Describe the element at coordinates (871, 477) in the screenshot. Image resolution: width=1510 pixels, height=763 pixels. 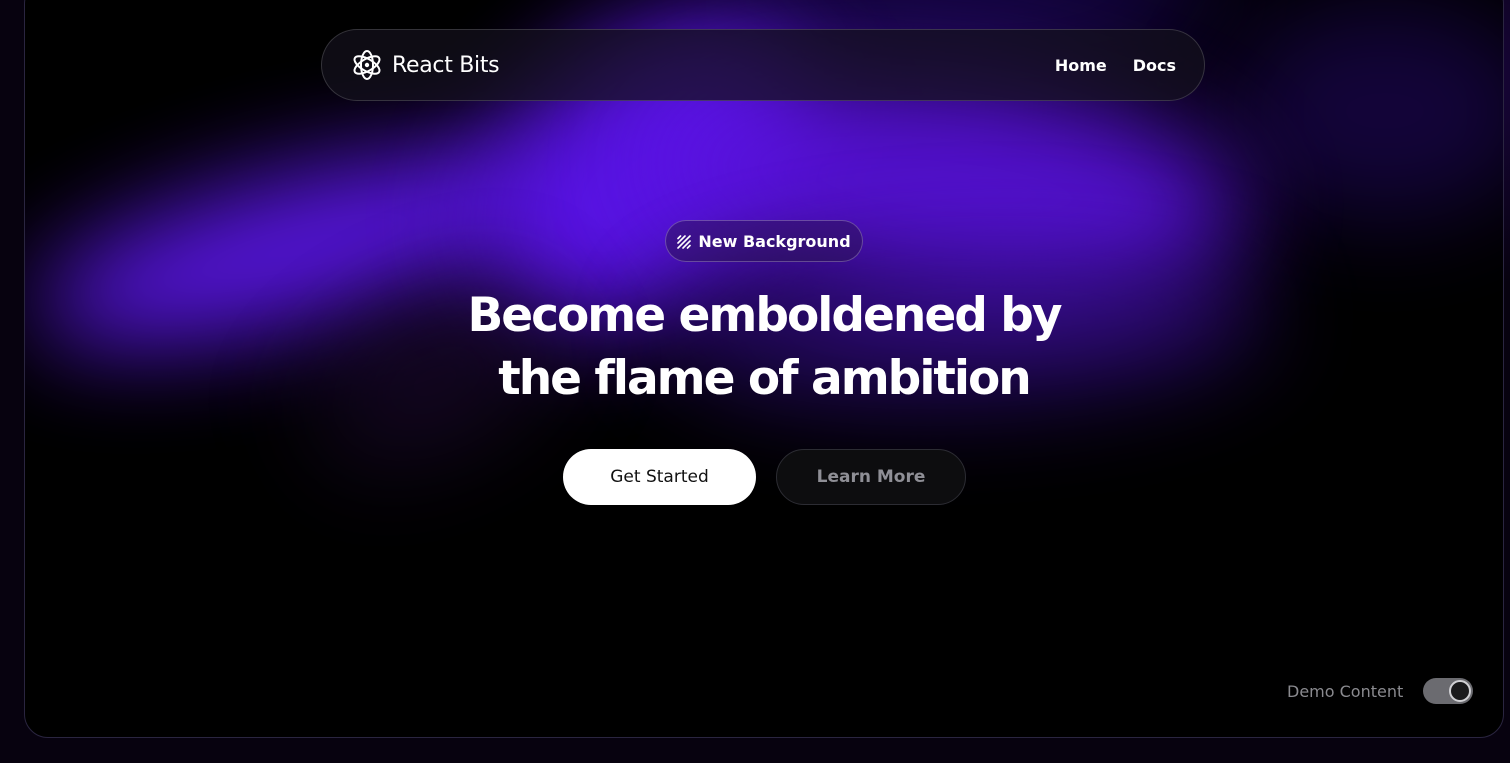
I see `learn-more-button: Learn More` at that location.